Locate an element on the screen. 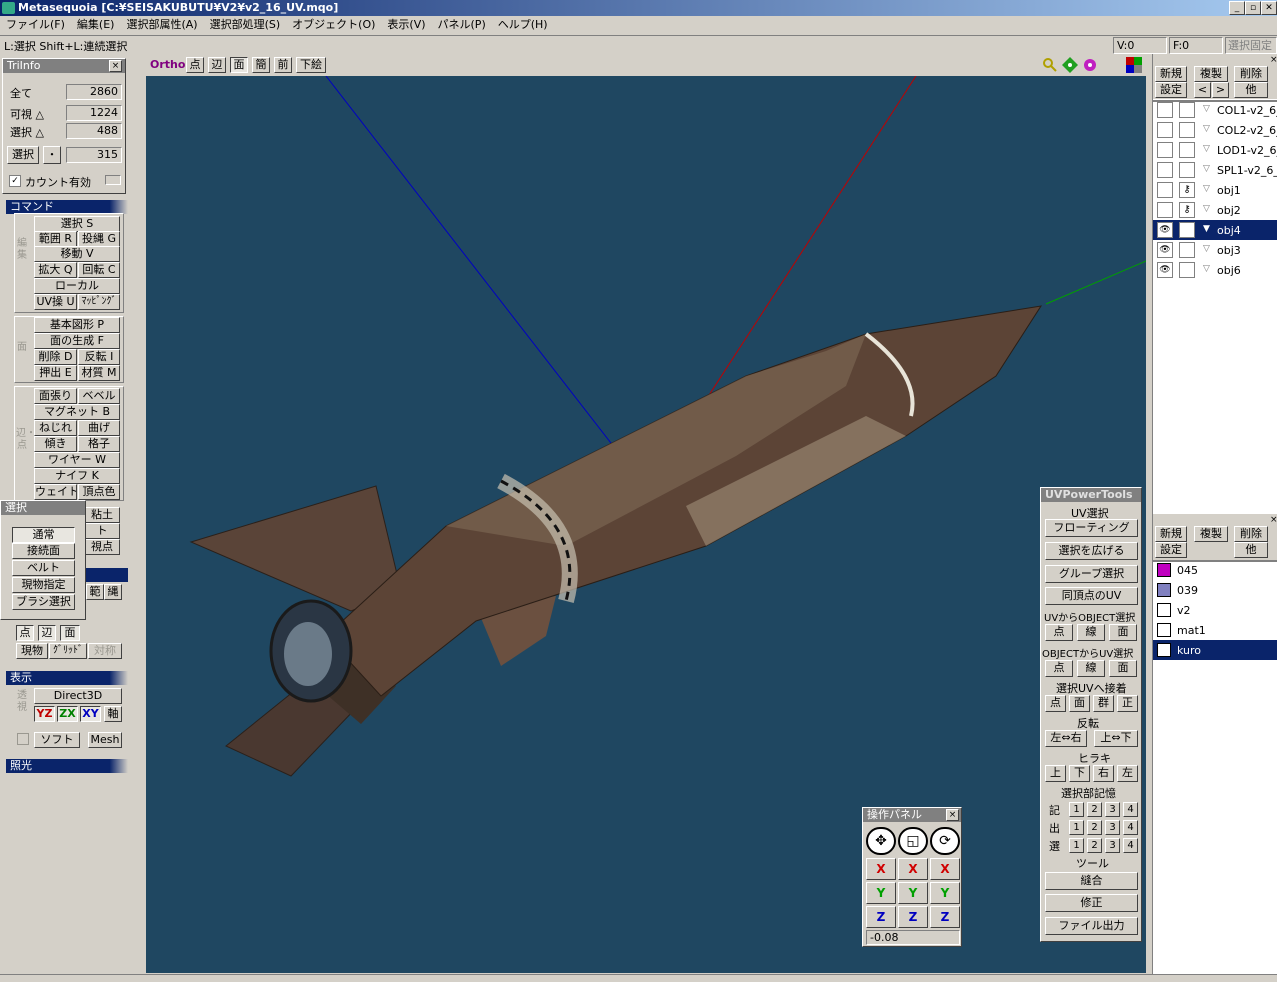 The height and width of the screenshot is (982, 1277). material-tool-button: 材質 M is located at coordinates (99, 373).